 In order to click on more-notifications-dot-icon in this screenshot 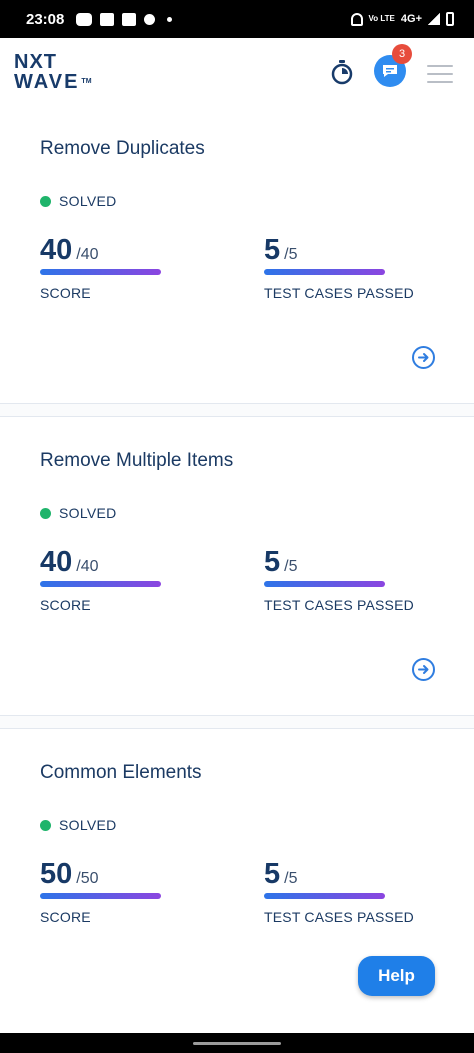, I will do `click(170, 19)`.